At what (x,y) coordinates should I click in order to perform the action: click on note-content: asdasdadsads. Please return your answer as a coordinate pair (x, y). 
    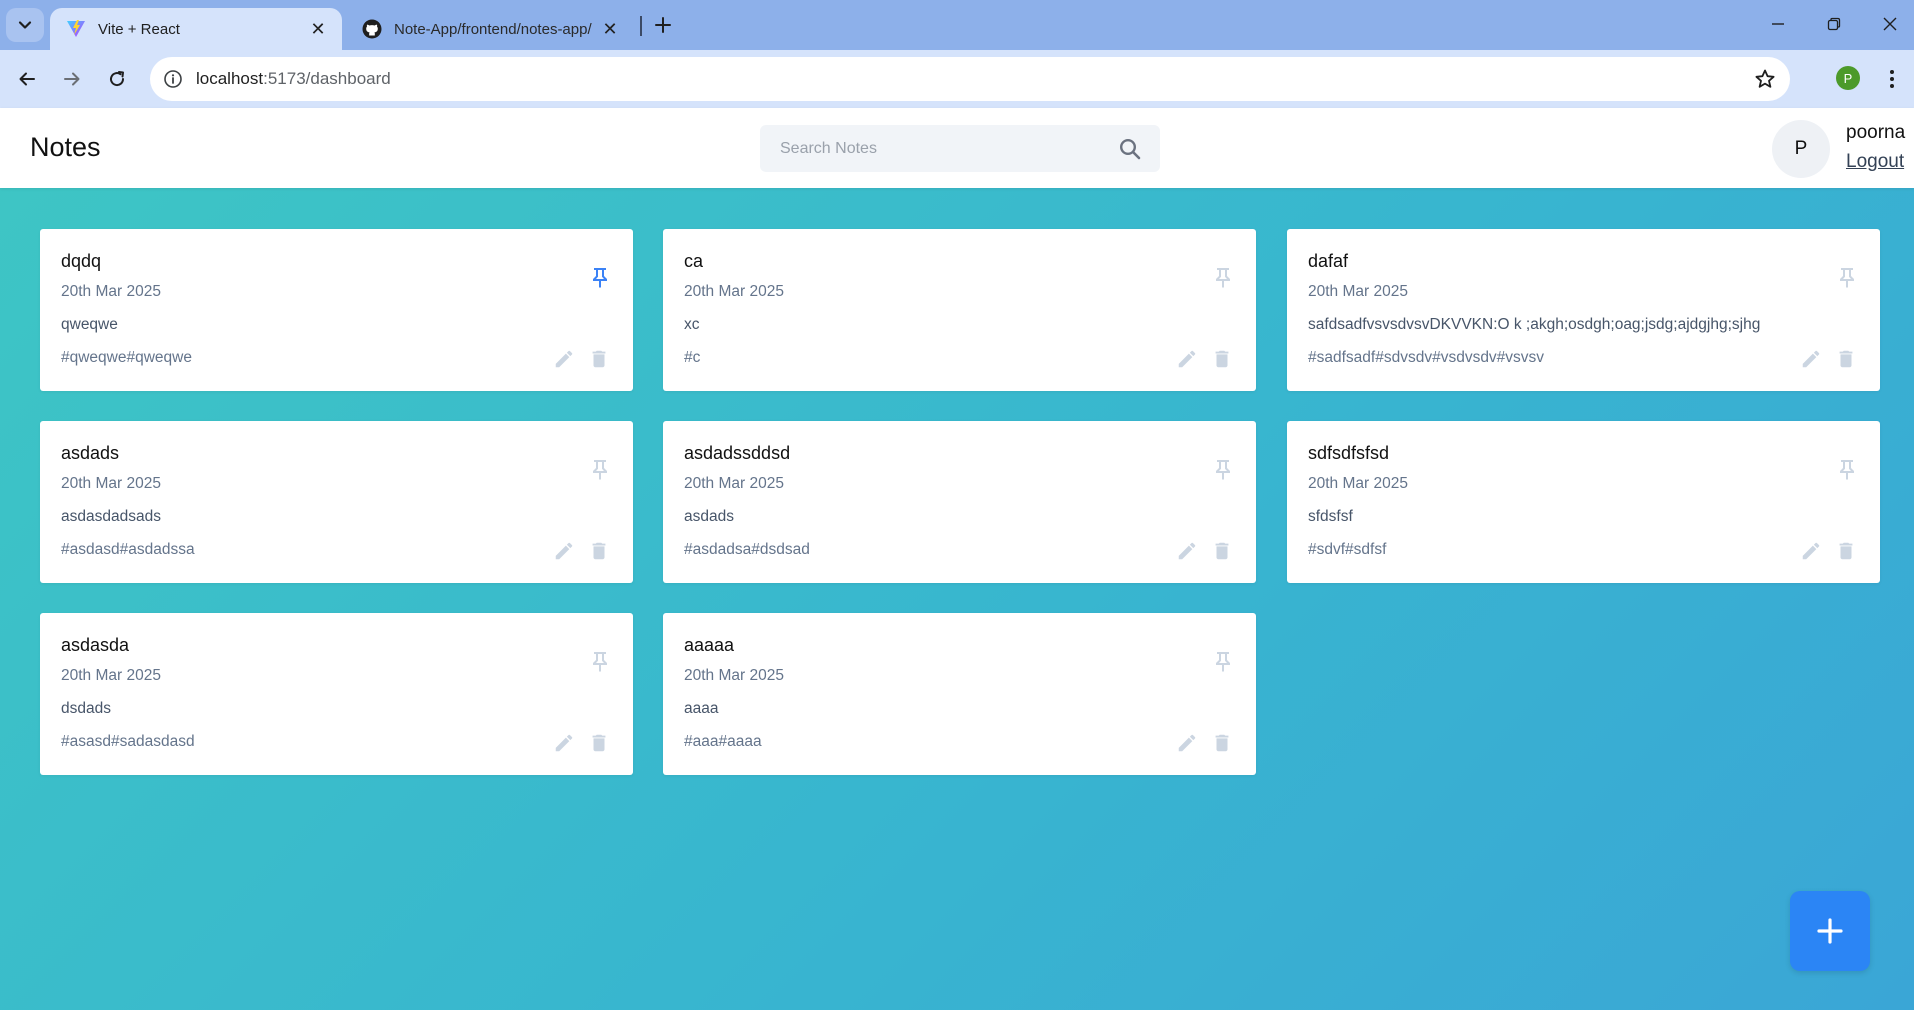
    Looking at the image, I should click on (111, 516).